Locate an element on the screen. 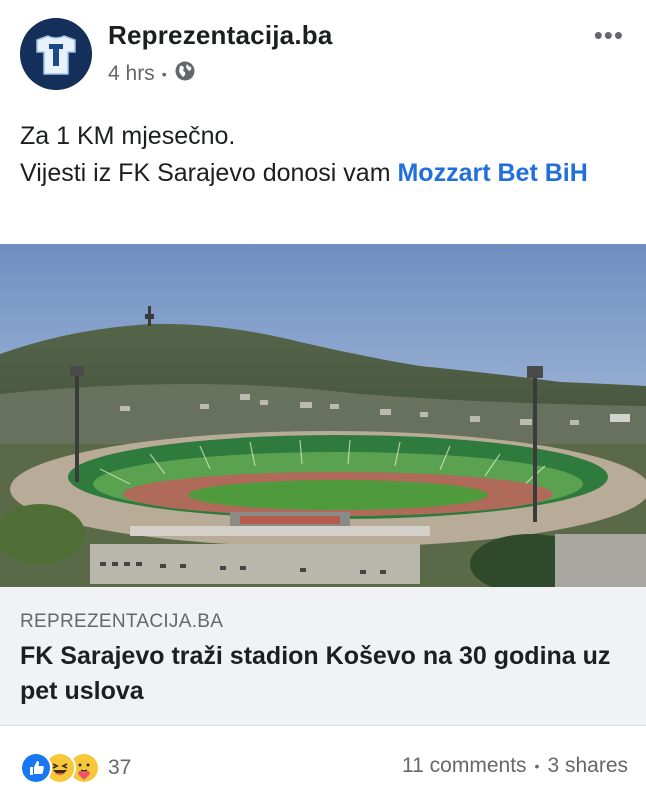 The height and width of the screenshot is (800, 646). mozzart-bet-link: Mozzart Bet BiH is located at coordinates (492, 173).